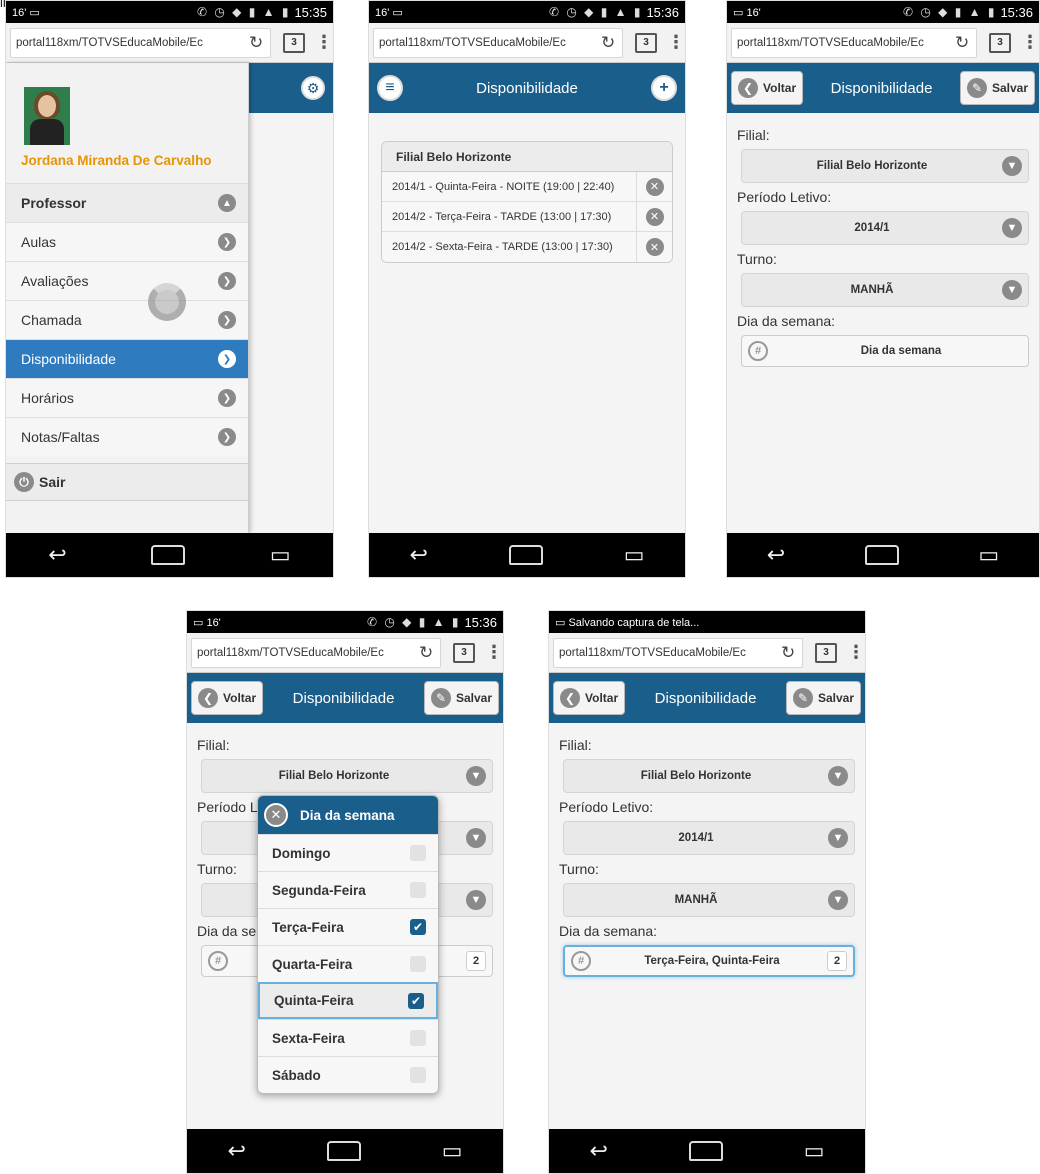 This screenshot has width=1040, height=1174. I want to click on option-label: Quinta-Feira, so click(314, 1000).